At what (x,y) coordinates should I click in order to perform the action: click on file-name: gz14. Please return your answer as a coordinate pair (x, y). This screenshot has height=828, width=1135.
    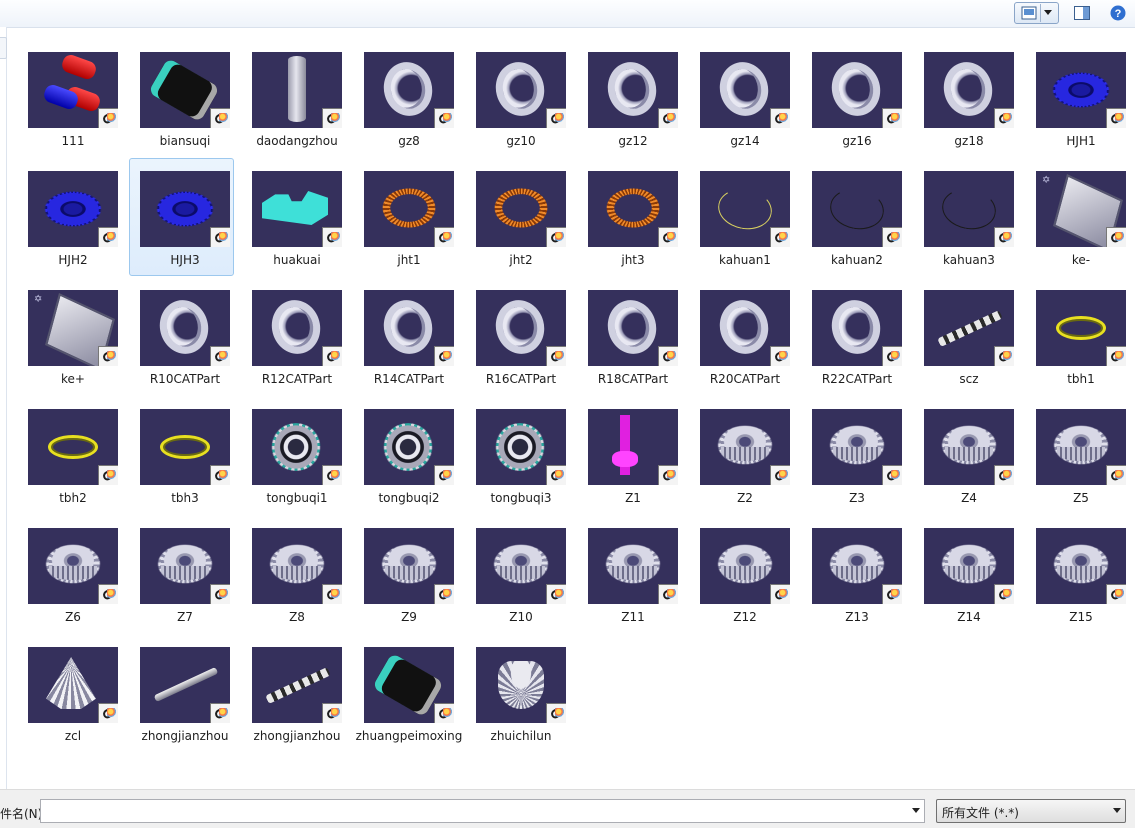
    Looking at the image, I should click on (745, 141).